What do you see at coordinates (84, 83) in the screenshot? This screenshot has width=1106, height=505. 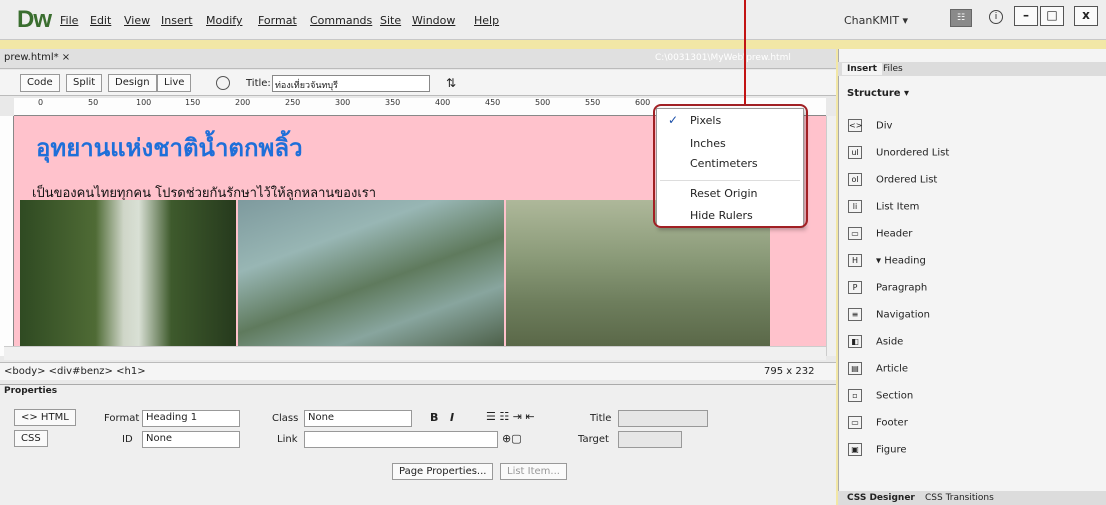 I see `split-view-button: Split` at bounding box center [84, 83].